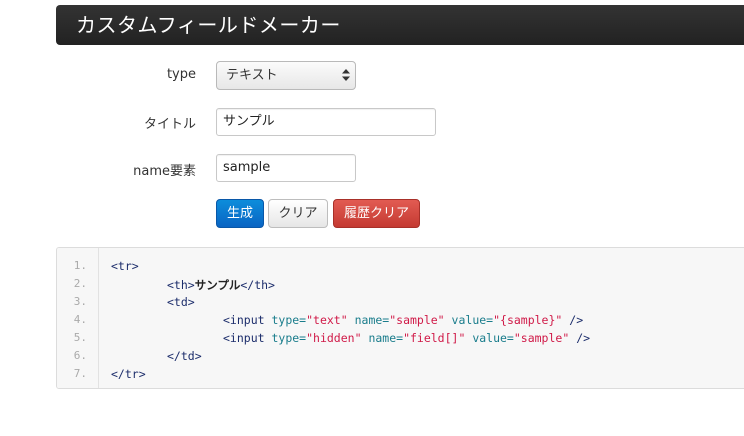 This screenshot has height=436, width=744. Describe the element at coordinates (240, 213) in the screenshot. I see `generate-button: 生成` at that location.